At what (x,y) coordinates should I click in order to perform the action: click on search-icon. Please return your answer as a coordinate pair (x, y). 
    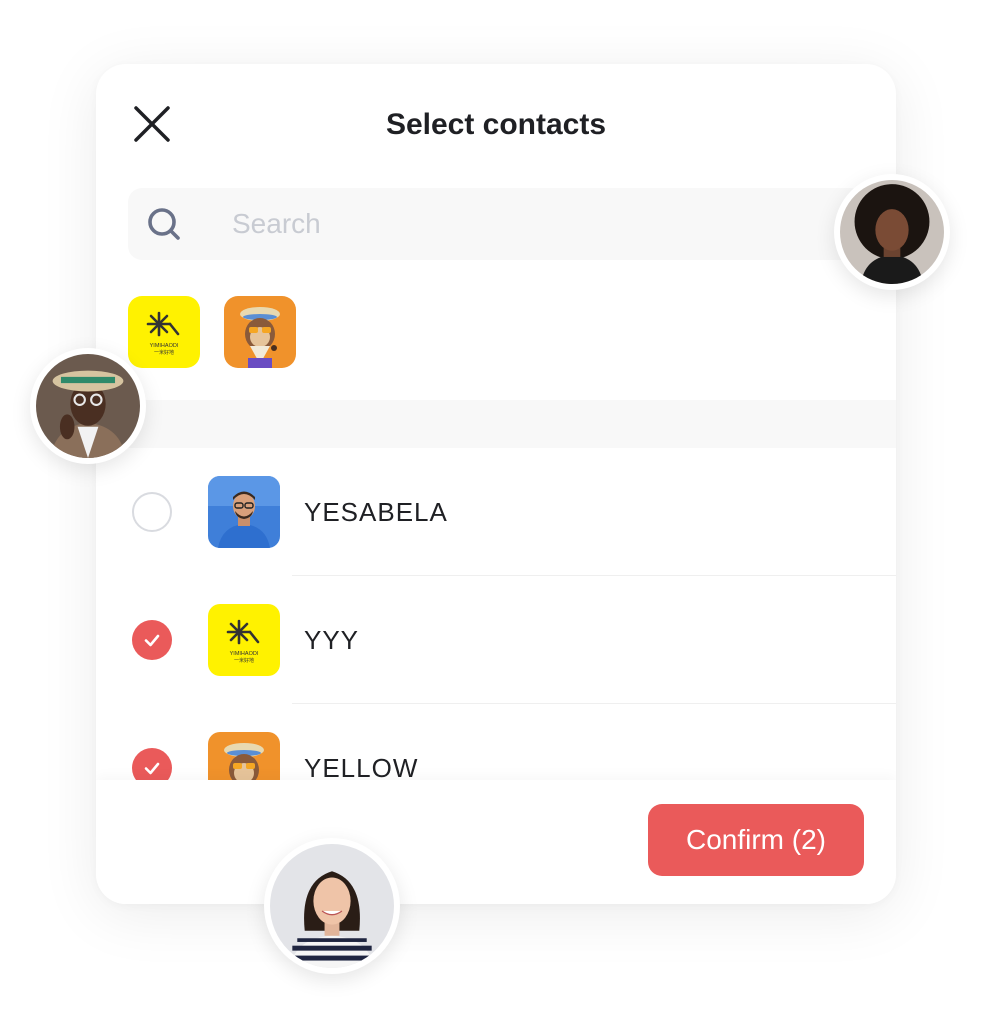
    Looking at the image, I should click on (164, 224).